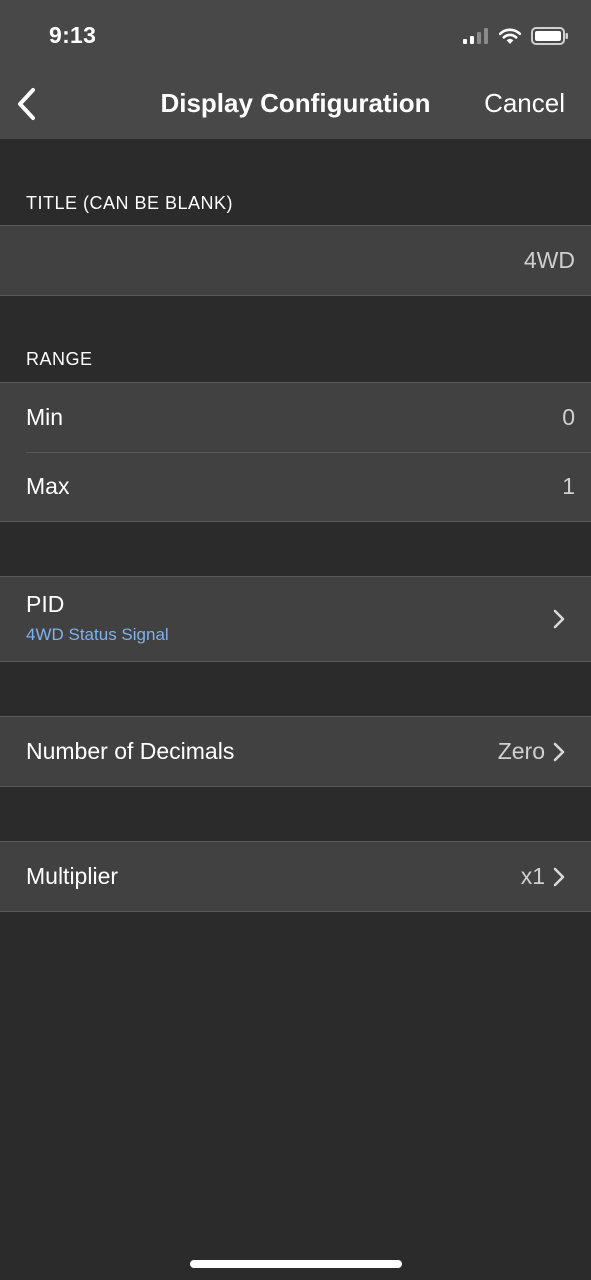 The width and height of the screenshot is (591, 1280). What do you see at coordinates (295, 417) in the screenshot?
I see `range-min-row: Min 0` at bounding box center [295, 417].